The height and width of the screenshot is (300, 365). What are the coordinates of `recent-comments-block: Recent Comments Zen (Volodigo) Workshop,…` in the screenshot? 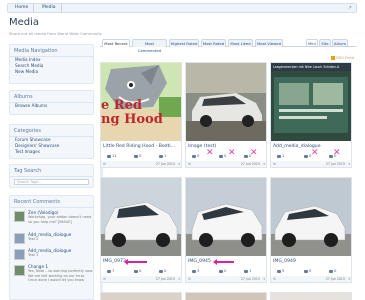 It's located at (51, 247).